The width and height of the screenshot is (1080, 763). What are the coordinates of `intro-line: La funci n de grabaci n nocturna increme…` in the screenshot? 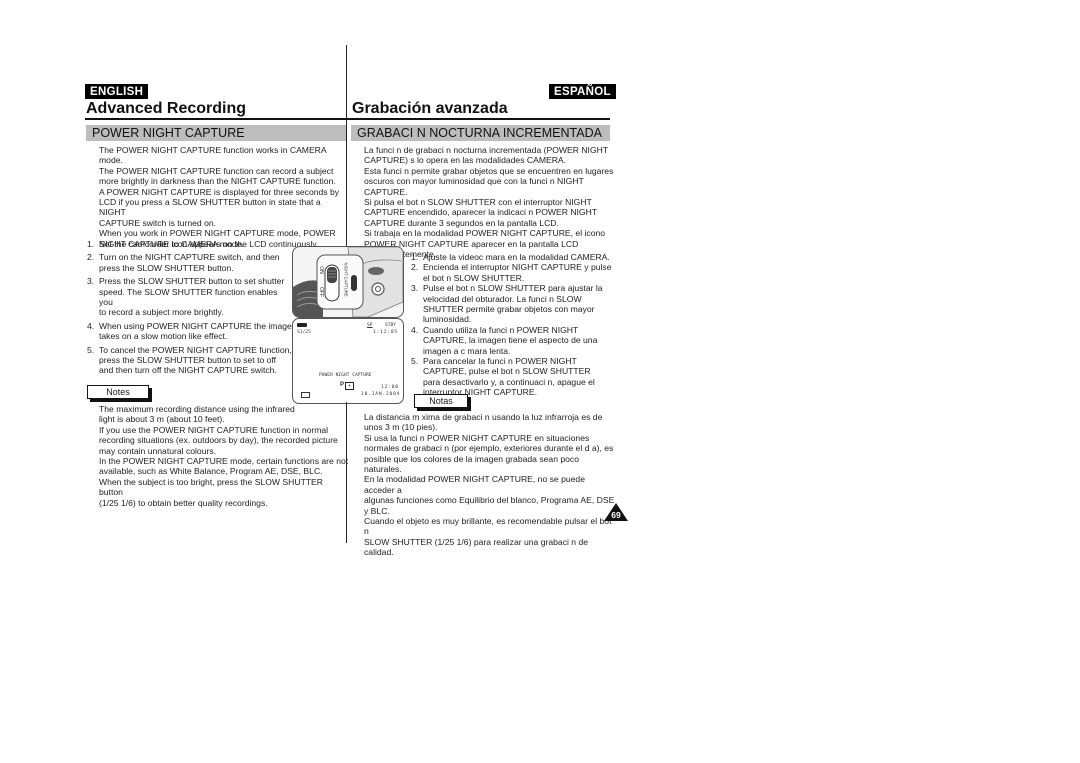 It's located at (486, 150).